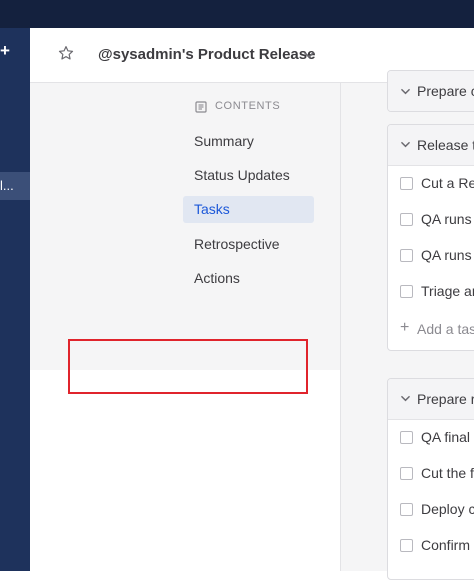  Describe the element at coordinates (66, 53) in the screenshot. I see `star-icon` at that location.